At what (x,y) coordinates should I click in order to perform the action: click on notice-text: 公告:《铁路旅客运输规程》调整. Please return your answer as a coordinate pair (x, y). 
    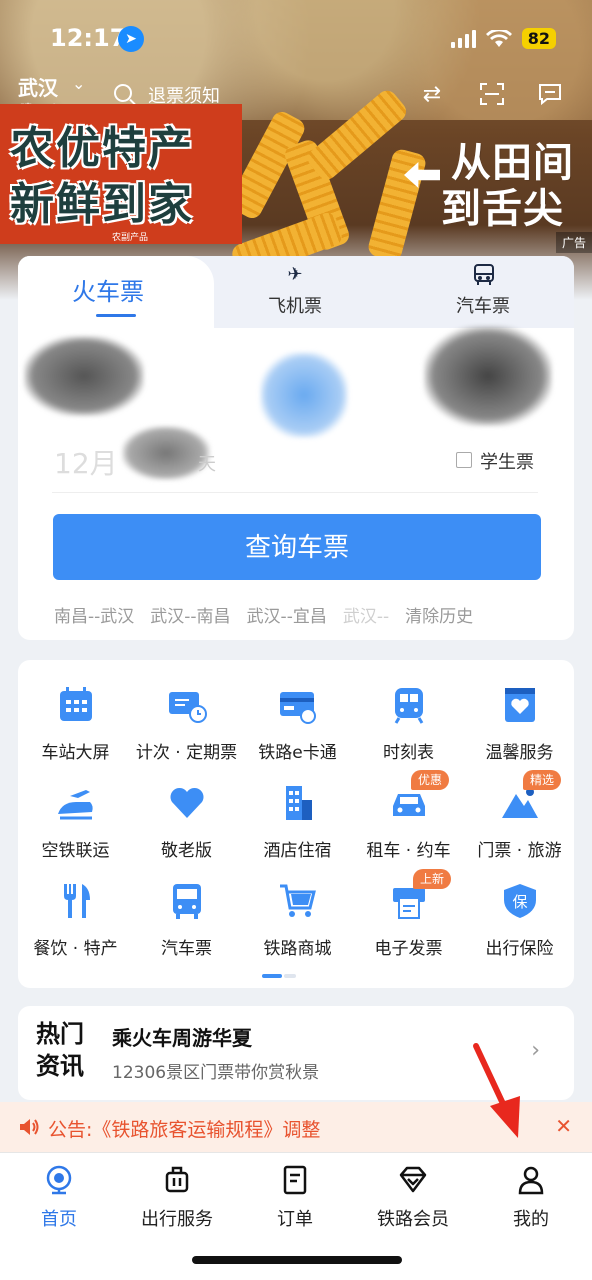
    Looking at the image, I should click on (184, 1130).